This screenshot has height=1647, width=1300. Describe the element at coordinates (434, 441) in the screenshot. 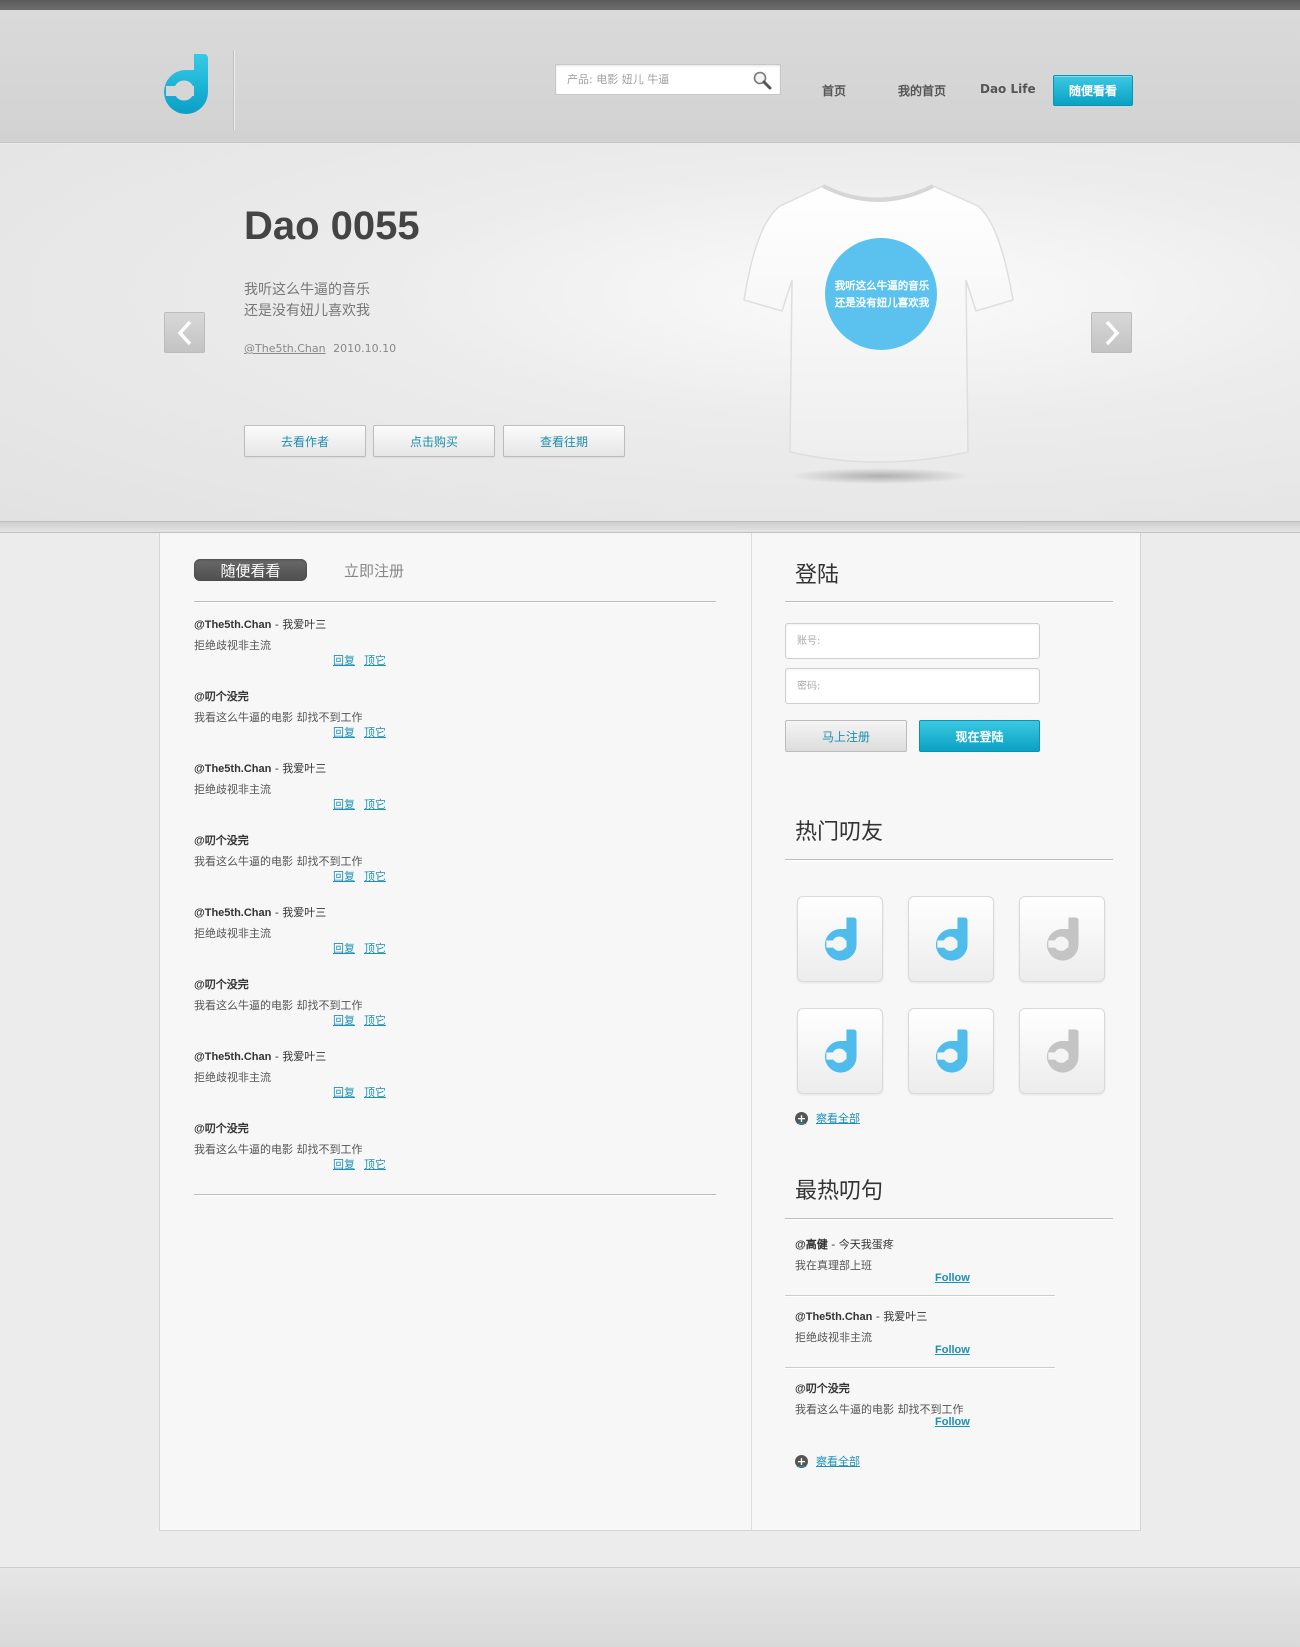

I see `buy-button: 点击购买` at that location.